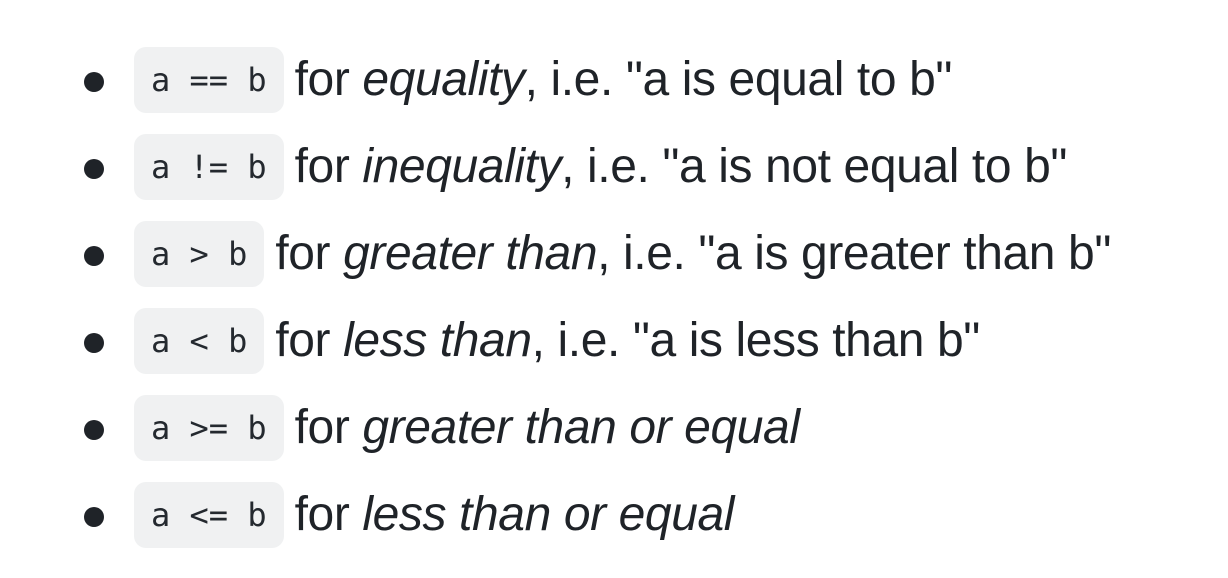  Describe the element at coordinates (209, 515) in the screenshot. I see `inline-code-less-than-or-equal: a <= b` at that location.